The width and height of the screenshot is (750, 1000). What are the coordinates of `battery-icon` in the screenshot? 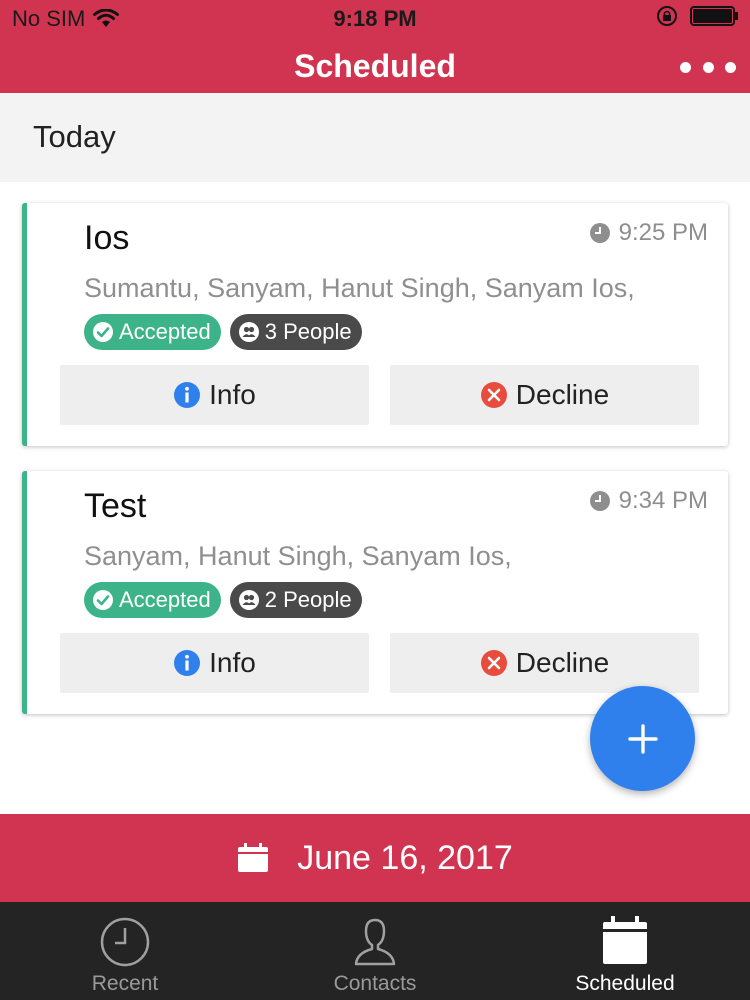 It's located at (714, 16).